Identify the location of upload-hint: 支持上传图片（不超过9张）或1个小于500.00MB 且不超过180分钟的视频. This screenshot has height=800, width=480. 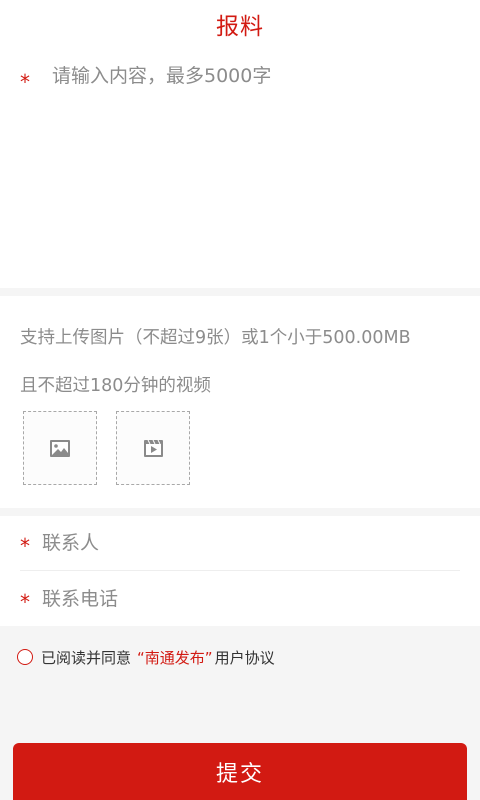
(245, 362).